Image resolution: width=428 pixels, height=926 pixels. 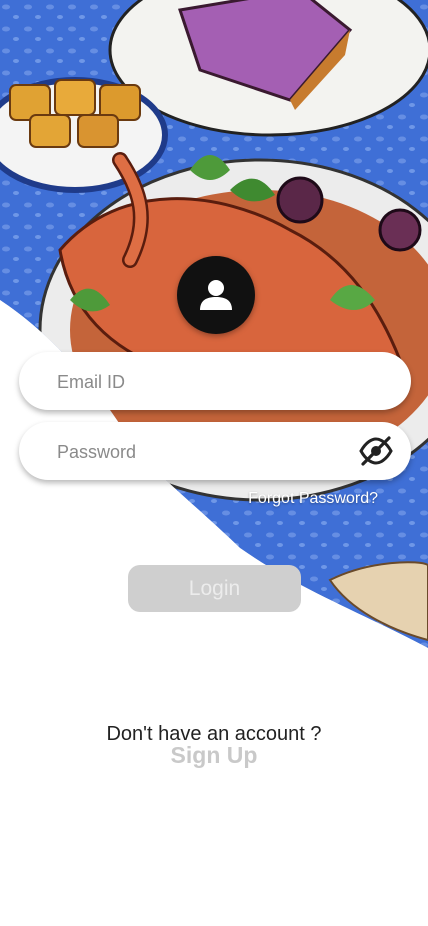 What do you see at coordinates (214, 755) in the screenshot?
I see `sign-up-link: Sign Up` at bounding box center [214, 755].